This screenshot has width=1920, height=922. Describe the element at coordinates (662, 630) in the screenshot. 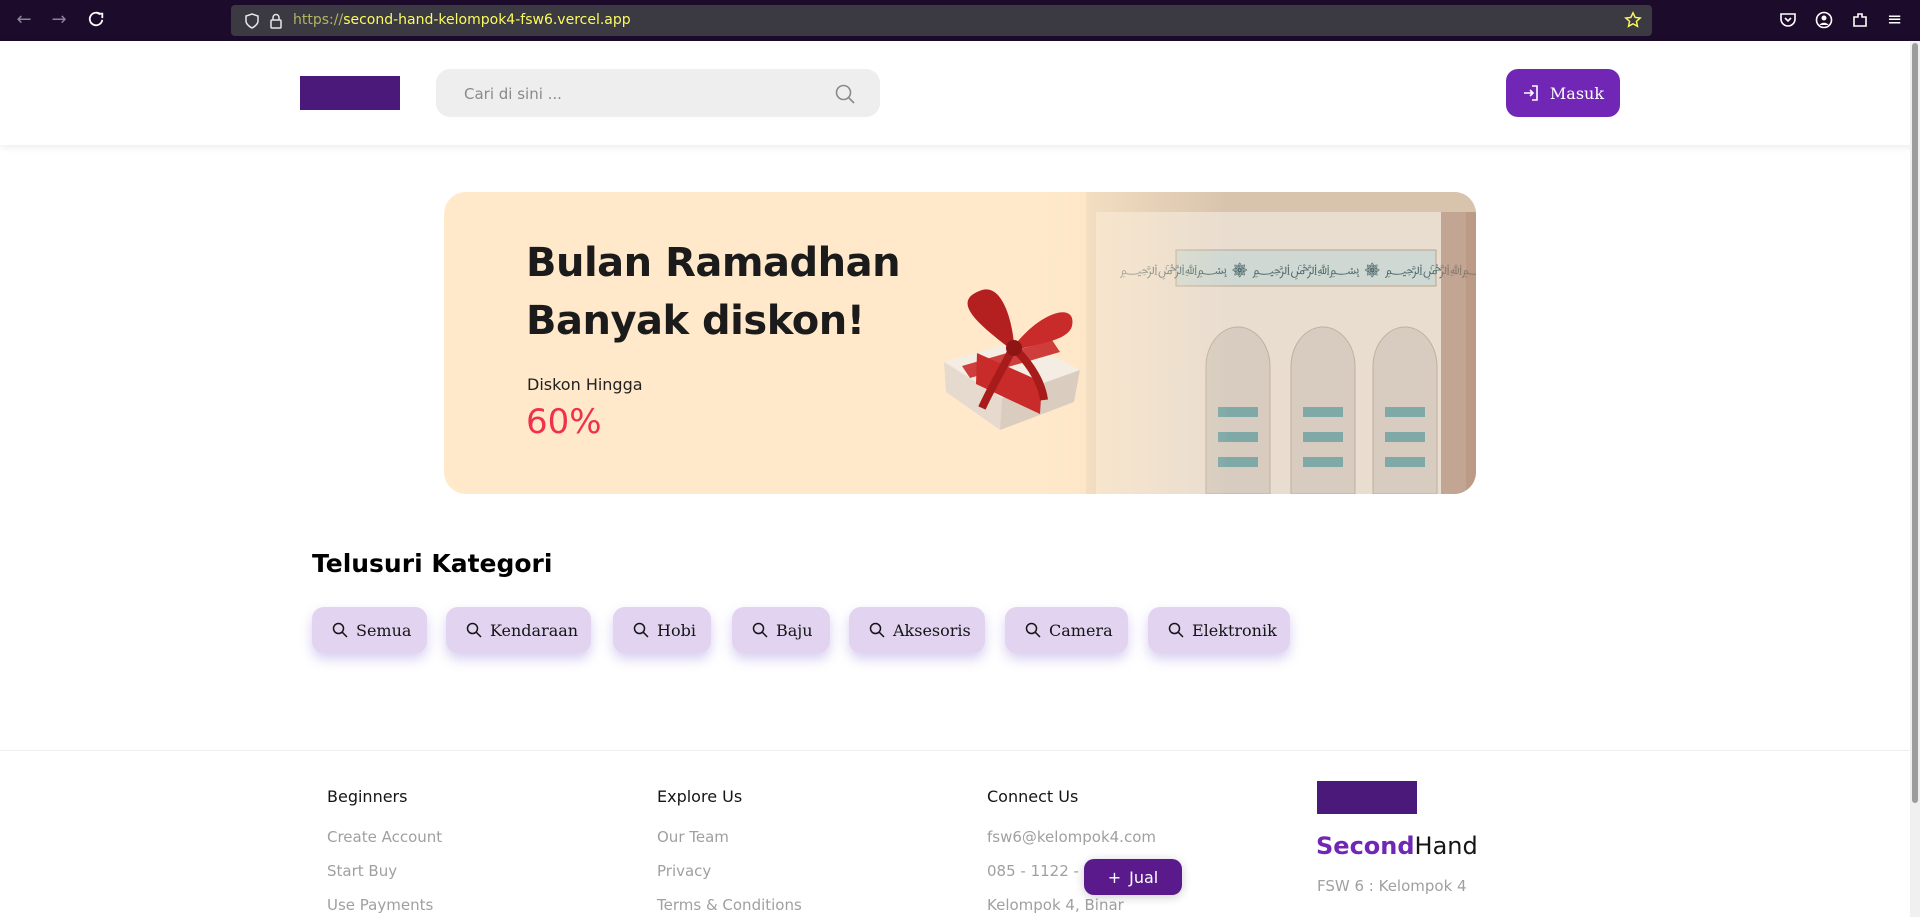

I see `category-chip-hobi: Hobi` at that location.